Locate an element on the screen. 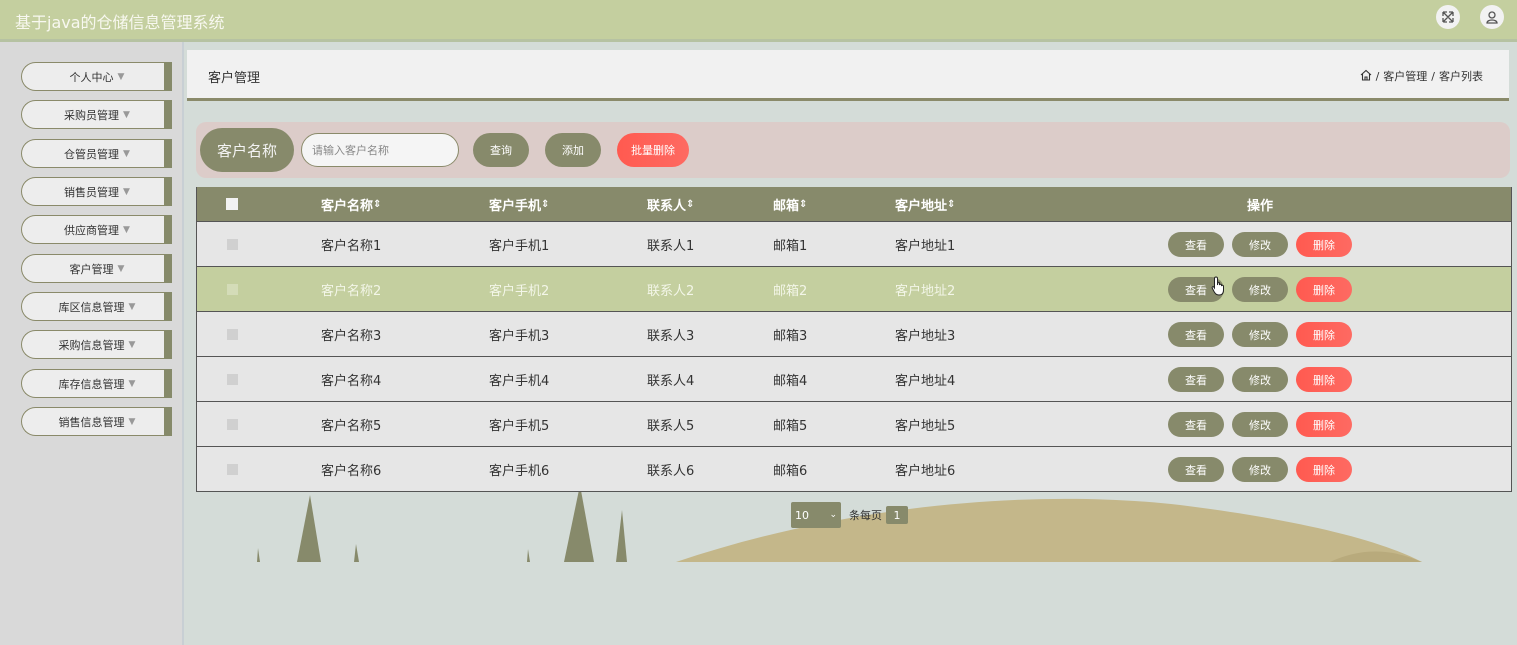 The height and width of the screenshot is (645, 1517). customer-name-search-input is located at coordinates (380, 150).